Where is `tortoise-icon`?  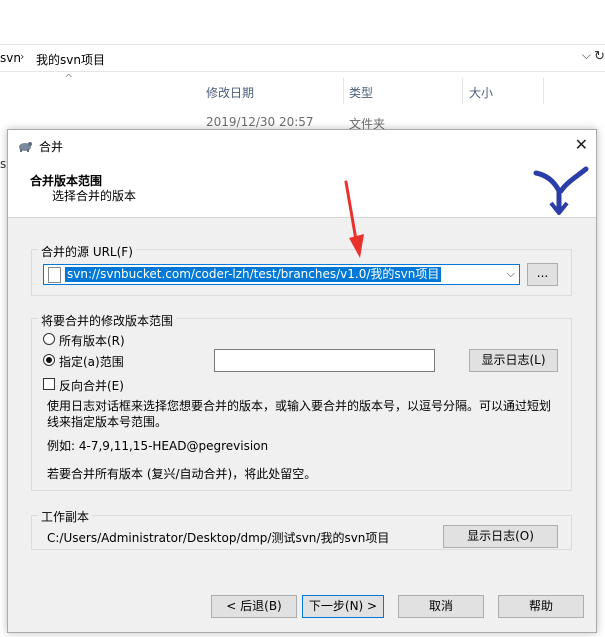 tortoise-icon is located at coordinates (25, 147).